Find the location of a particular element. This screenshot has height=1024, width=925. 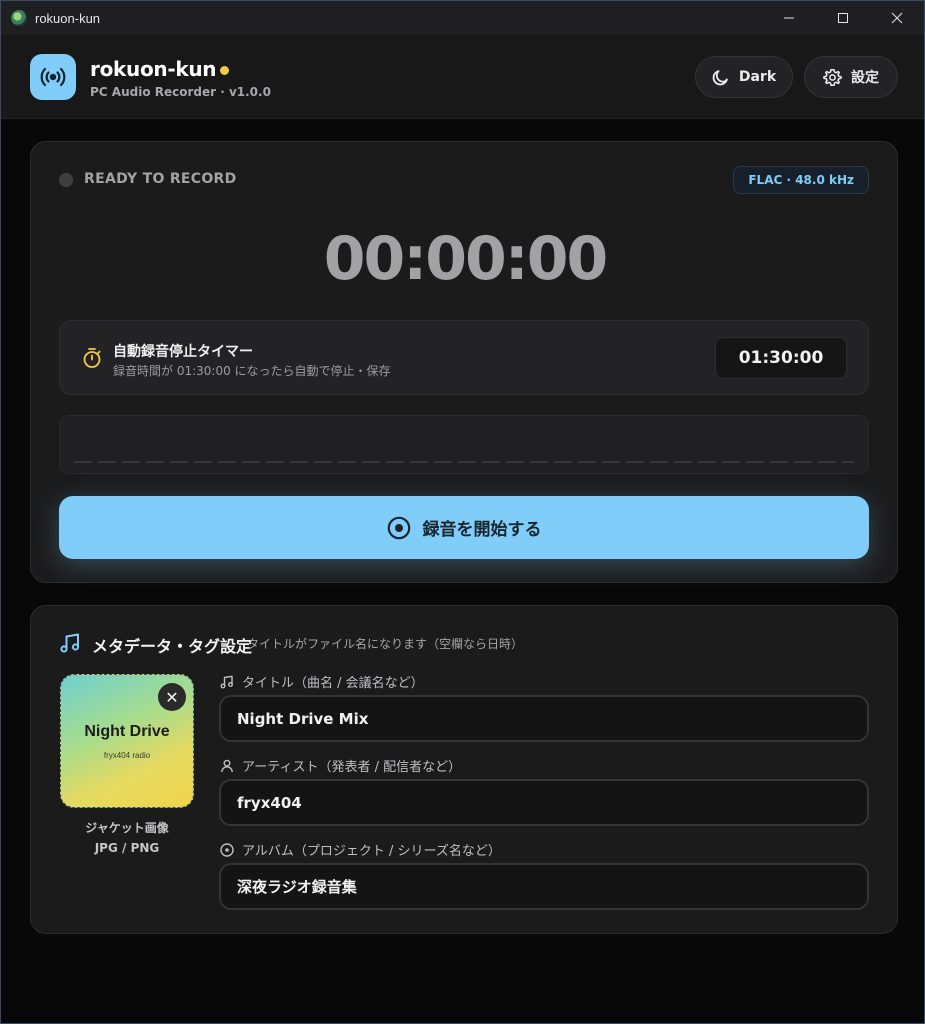

auto-stop-description: 録音時間が 01:30:00 になったら自動で停止・保存 is located at coordinates (252, 371).